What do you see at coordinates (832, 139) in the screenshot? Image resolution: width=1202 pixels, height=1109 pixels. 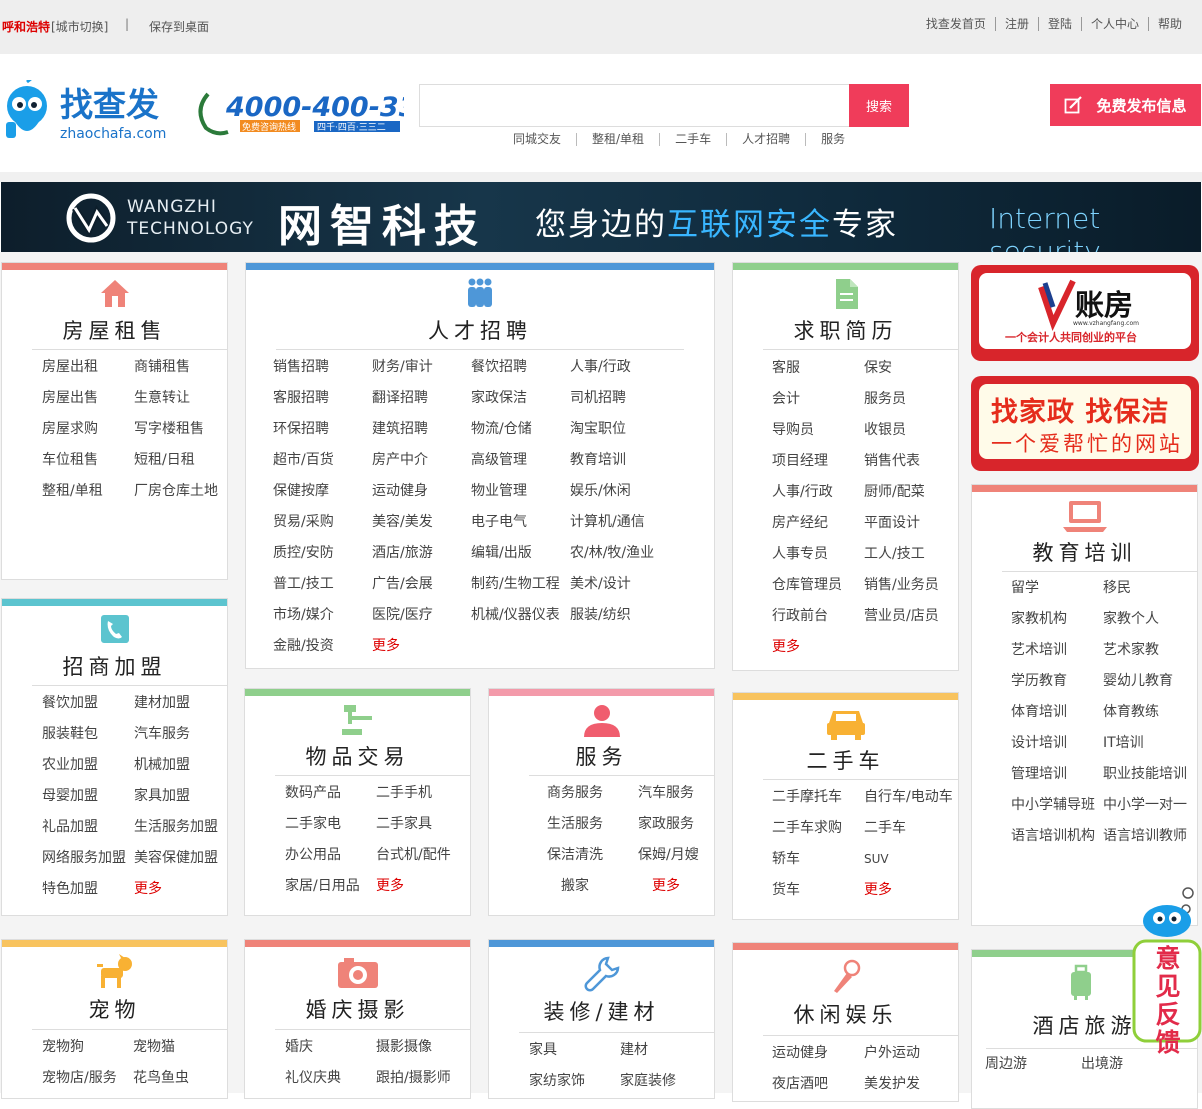 I see `quick-link-service: 服务` at bounding box center [832, 139].